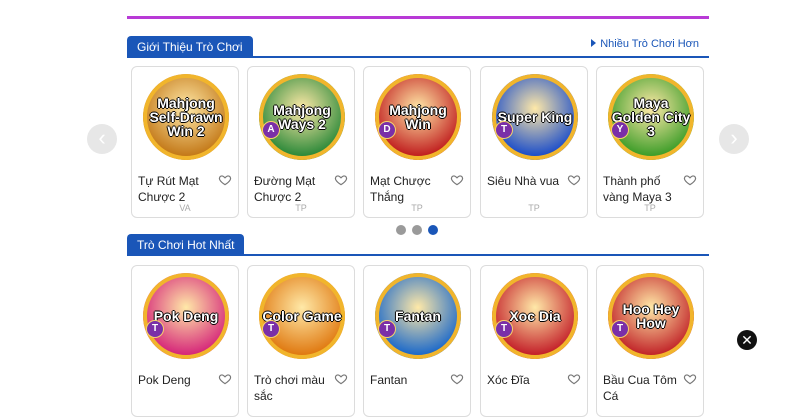  I want to click on game-name: Pok Deng, so click(164, 380).